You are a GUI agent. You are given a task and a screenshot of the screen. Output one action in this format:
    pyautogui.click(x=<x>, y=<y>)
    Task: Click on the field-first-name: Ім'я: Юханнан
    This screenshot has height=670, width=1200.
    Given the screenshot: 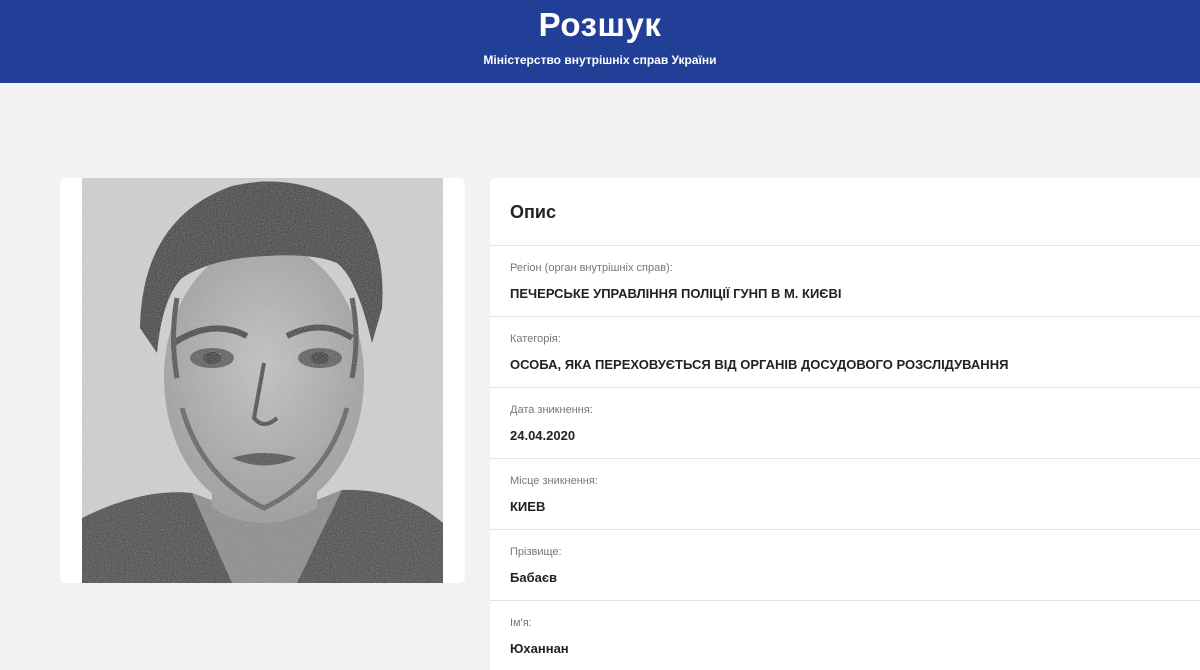 What is the action you would take?
    pyautogui.click(x=845, y=635)
    